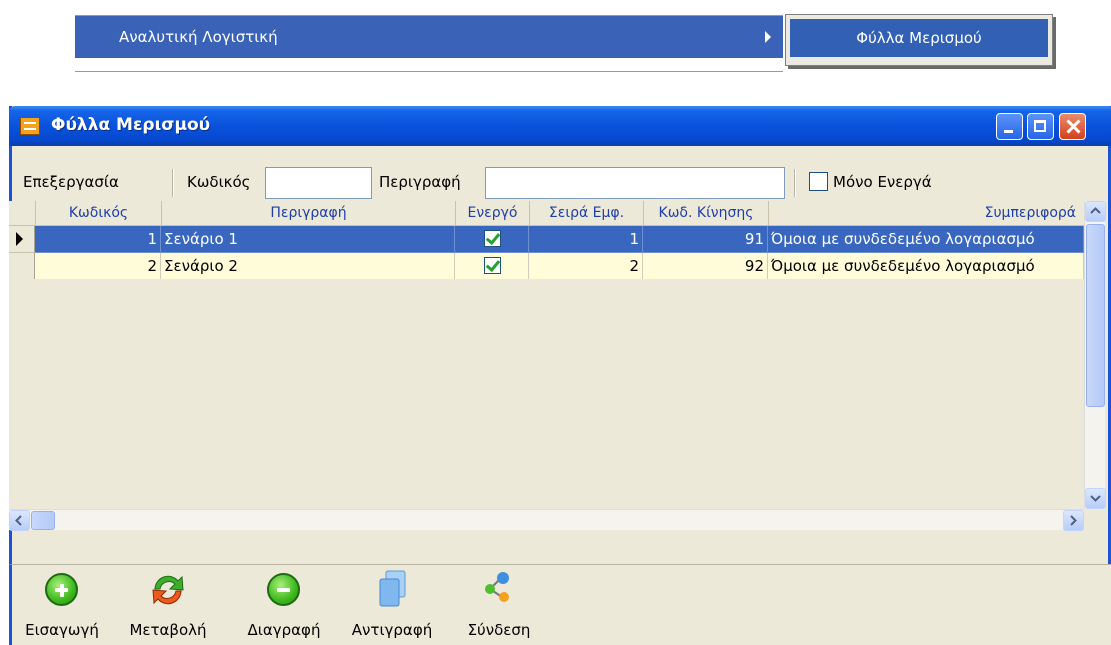  I want to click on chevron-right-icon, so click(1073, 520).